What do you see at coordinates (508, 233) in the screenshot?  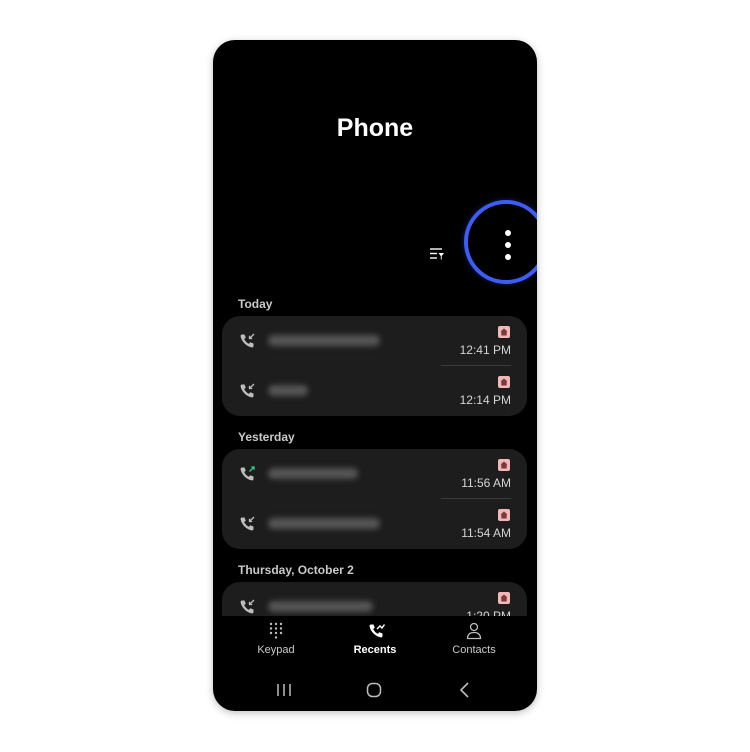 I see `more-options-icon` at bounding box center [508, 233].